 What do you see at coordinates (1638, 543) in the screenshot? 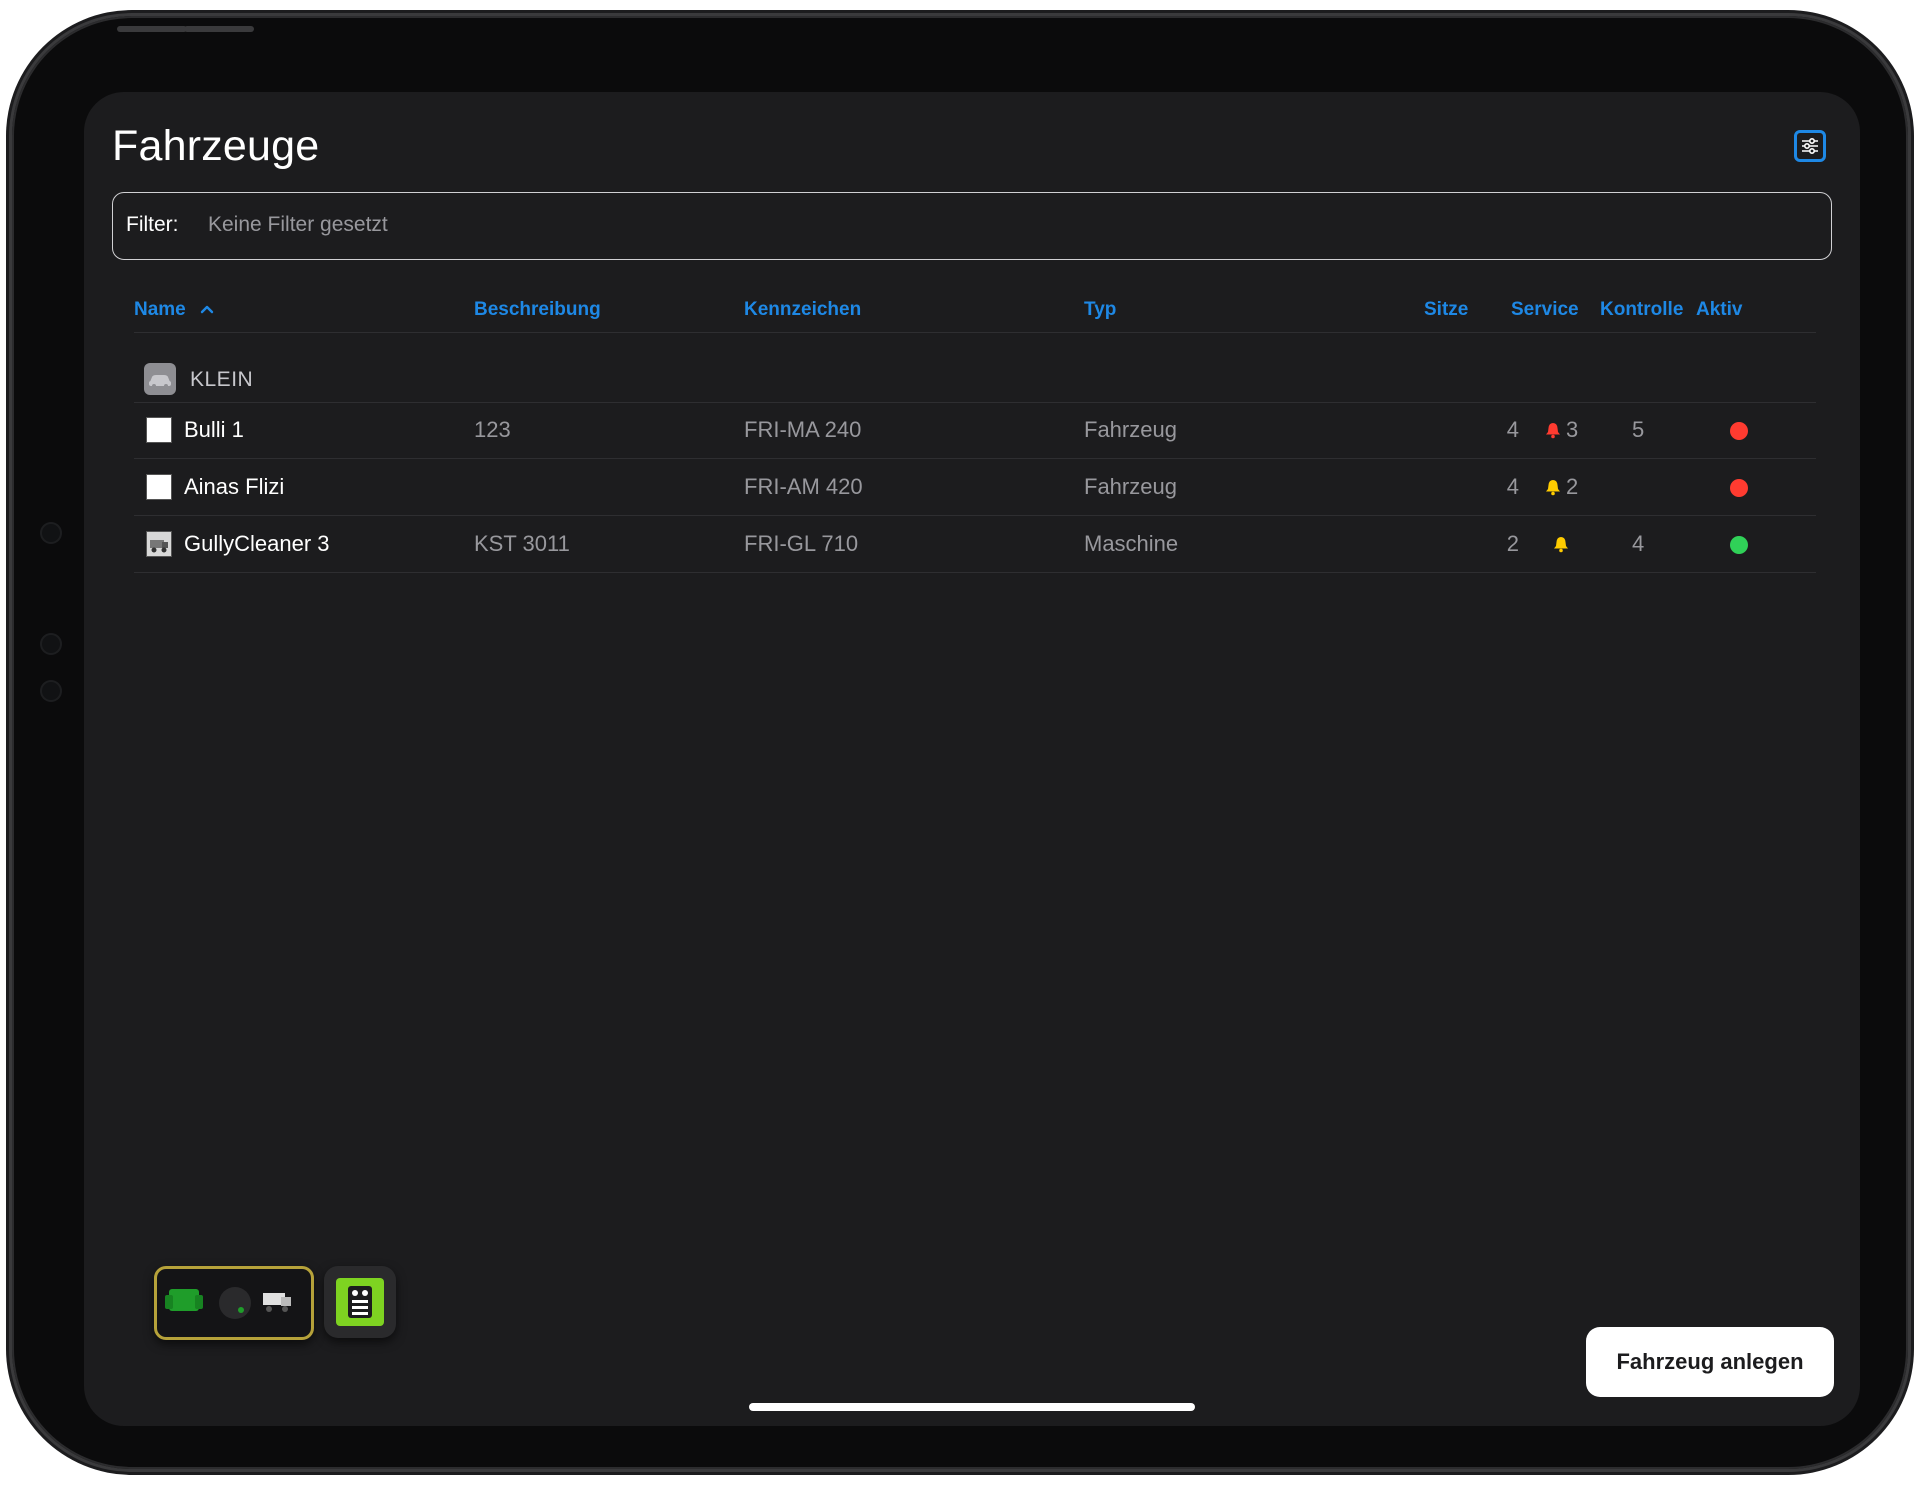
I see `vehicle-control: 4` at bounding box center [1638, 543].